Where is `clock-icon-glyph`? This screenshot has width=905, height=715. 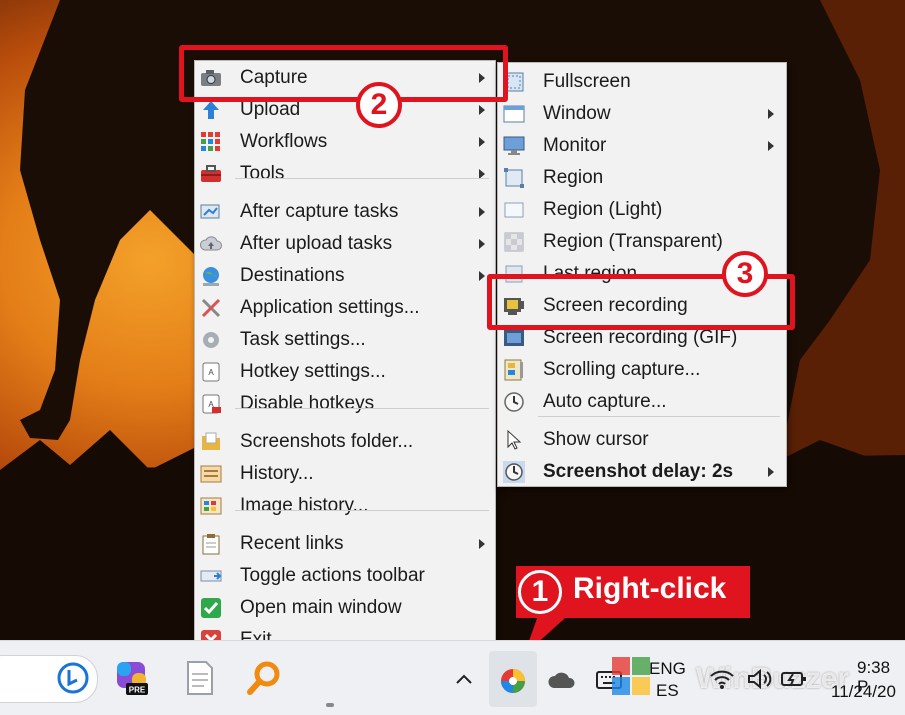
clock-icon-glyph is located at coordinates (514, 402).